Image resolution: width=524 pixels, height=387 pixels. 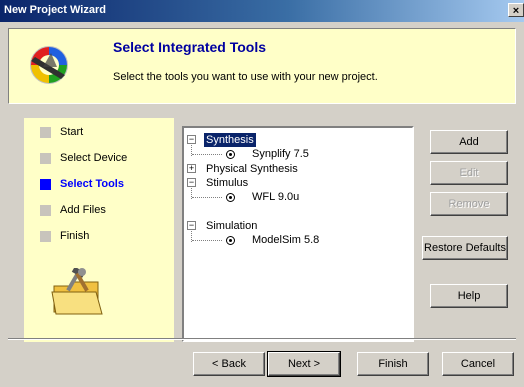 I want to click on remove-button: Remove, so click(x=469, y=204).